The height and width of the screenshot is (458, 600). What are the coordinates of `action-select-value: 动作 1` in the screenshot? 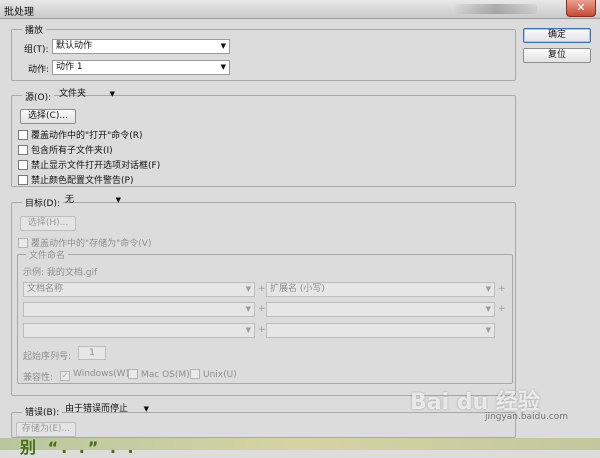 It's located at (69, 67).